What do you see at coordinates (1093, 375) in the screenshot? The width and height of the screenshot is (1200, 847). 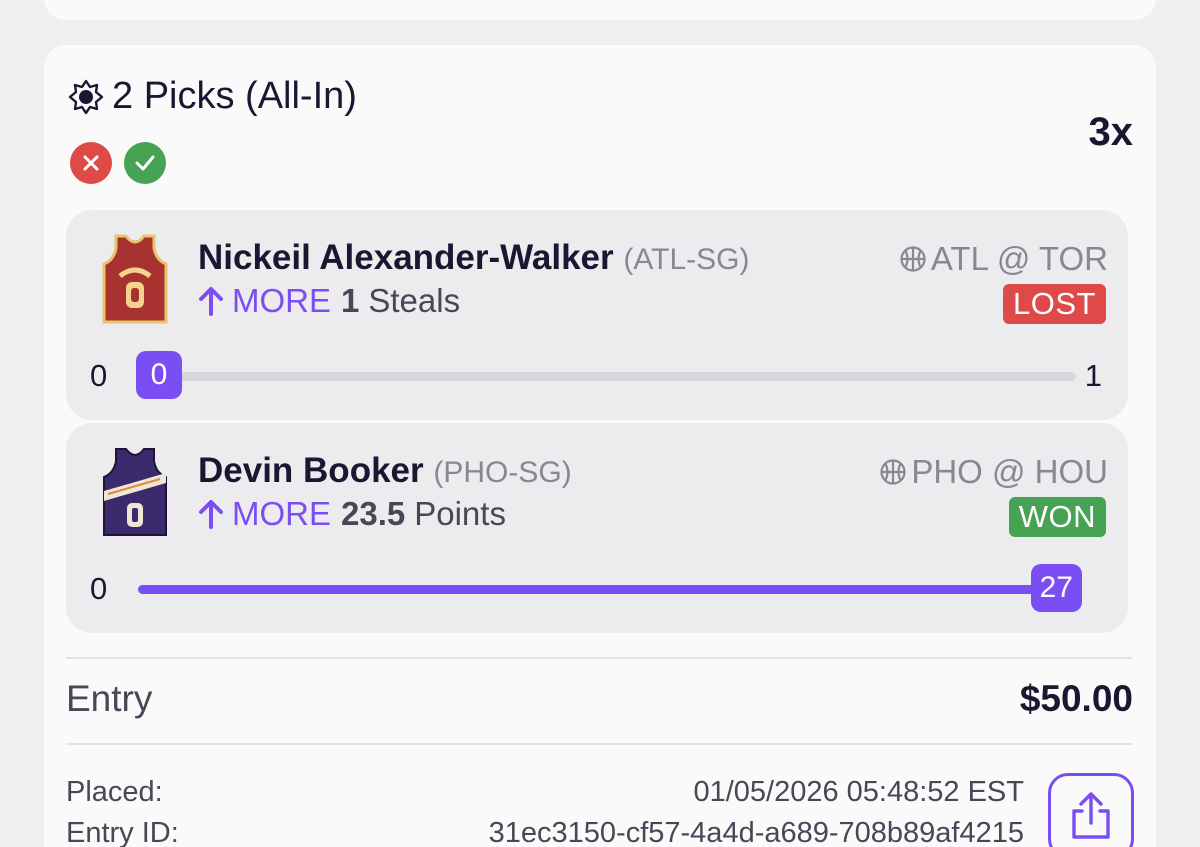 I see `range-high-label: 1` at bounding box center [1093, 375].